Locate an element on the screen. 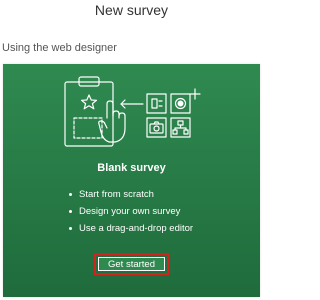 This screenshot has width=320, height=300. list-item-label: Start from scratch is located at coordinates (116, 194).